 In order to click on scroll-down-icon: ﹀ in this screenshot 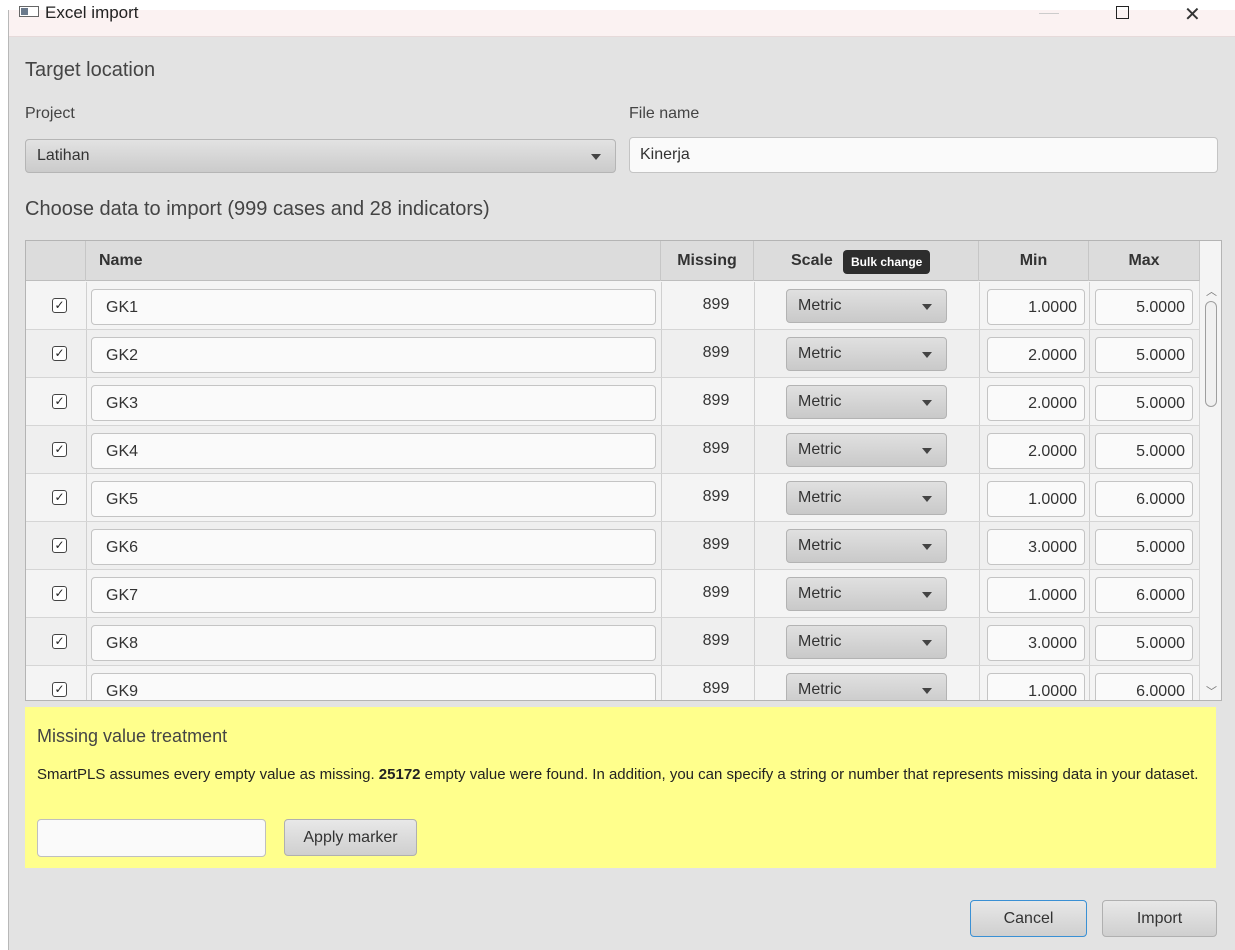, I will do `click(1211, 691)`.